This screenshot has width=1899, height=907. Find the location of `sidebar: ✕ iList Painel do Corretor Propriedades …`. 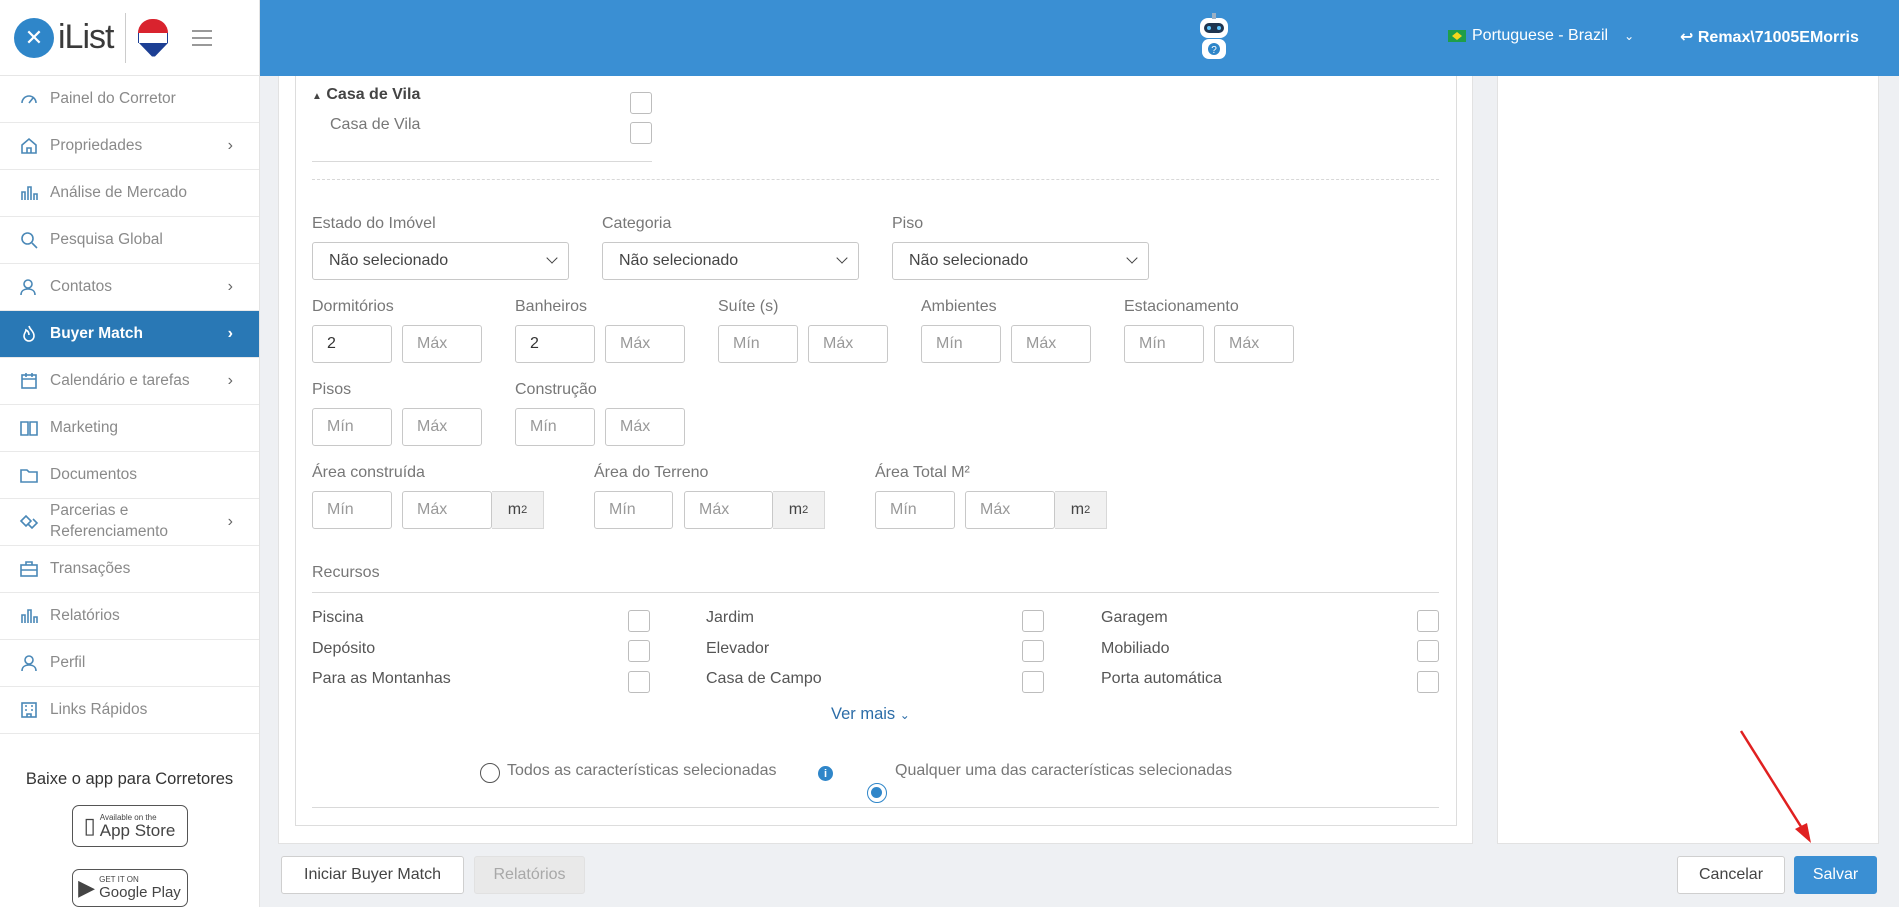

sidebar: ✕ iList Painel do Corretor Propriedades … is located at coordinates (130, 453).